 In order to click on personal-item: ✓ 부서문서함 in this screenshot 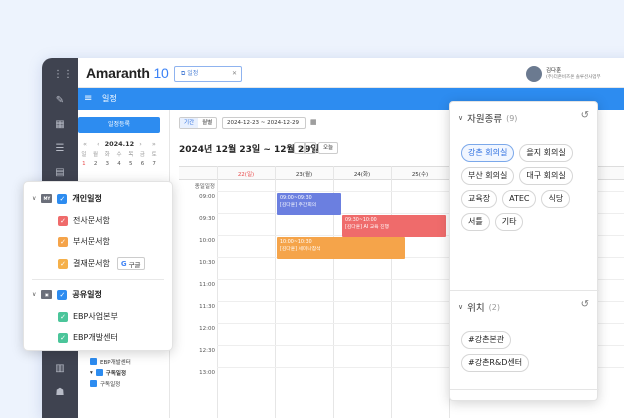, I will do `click(84, 241)`.